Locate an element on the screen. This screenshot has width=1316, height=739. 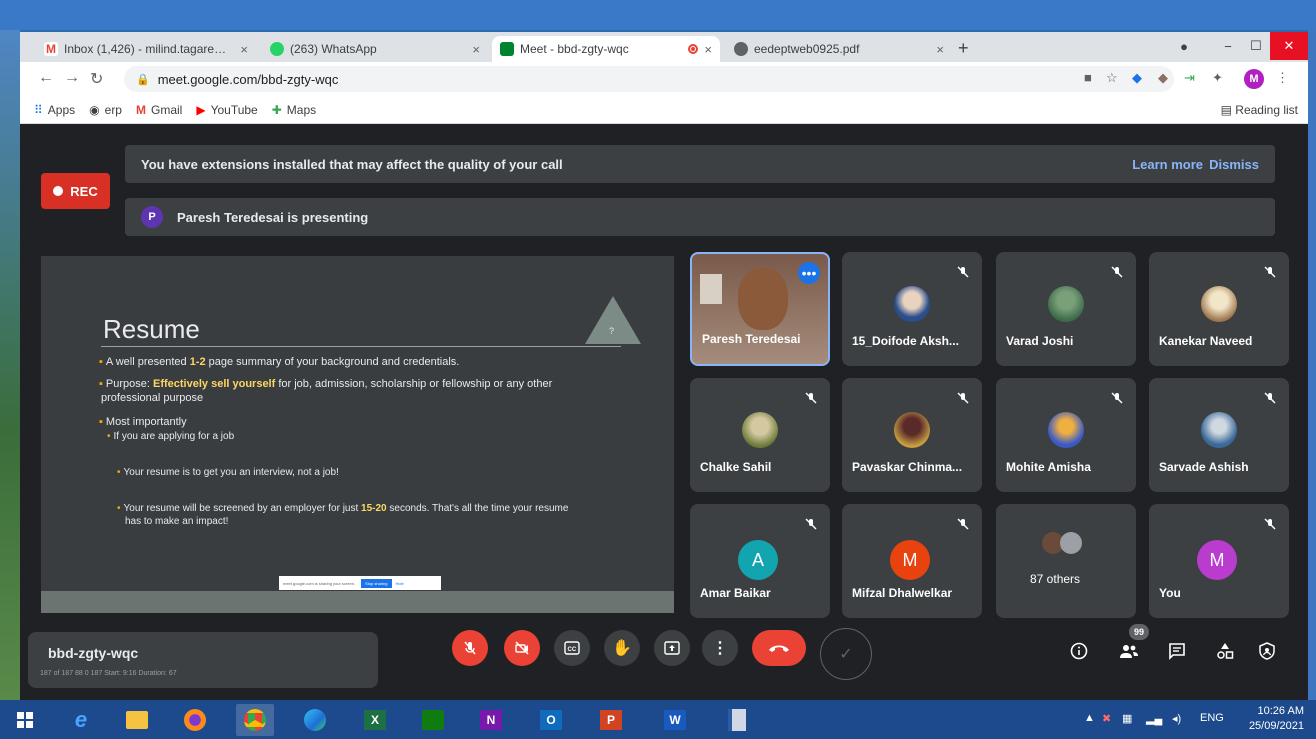
profile-avatar: M is located at coordinates (1254, 79).